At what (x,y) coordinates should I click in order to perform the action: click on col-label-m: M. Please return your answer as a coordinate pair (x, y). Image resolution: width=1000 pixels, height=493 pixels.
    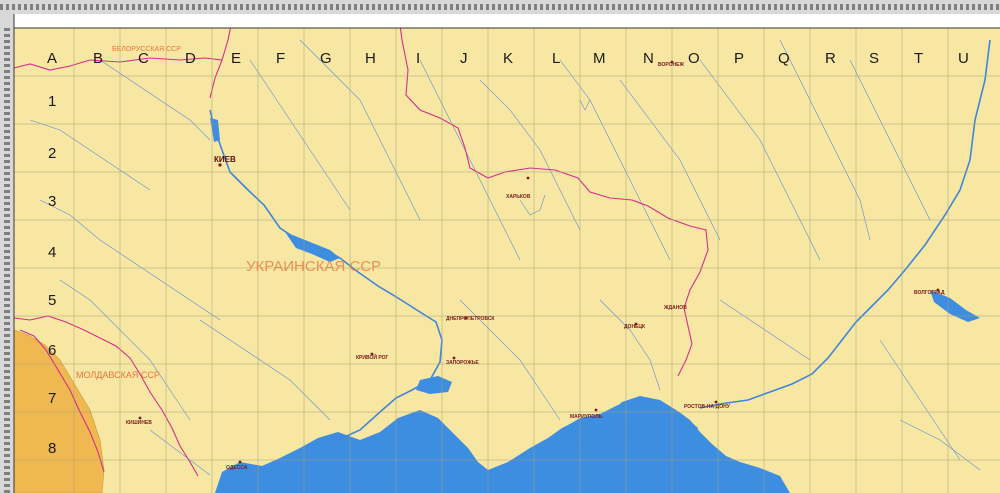
    Looking at the image, I should click on (599, 58).